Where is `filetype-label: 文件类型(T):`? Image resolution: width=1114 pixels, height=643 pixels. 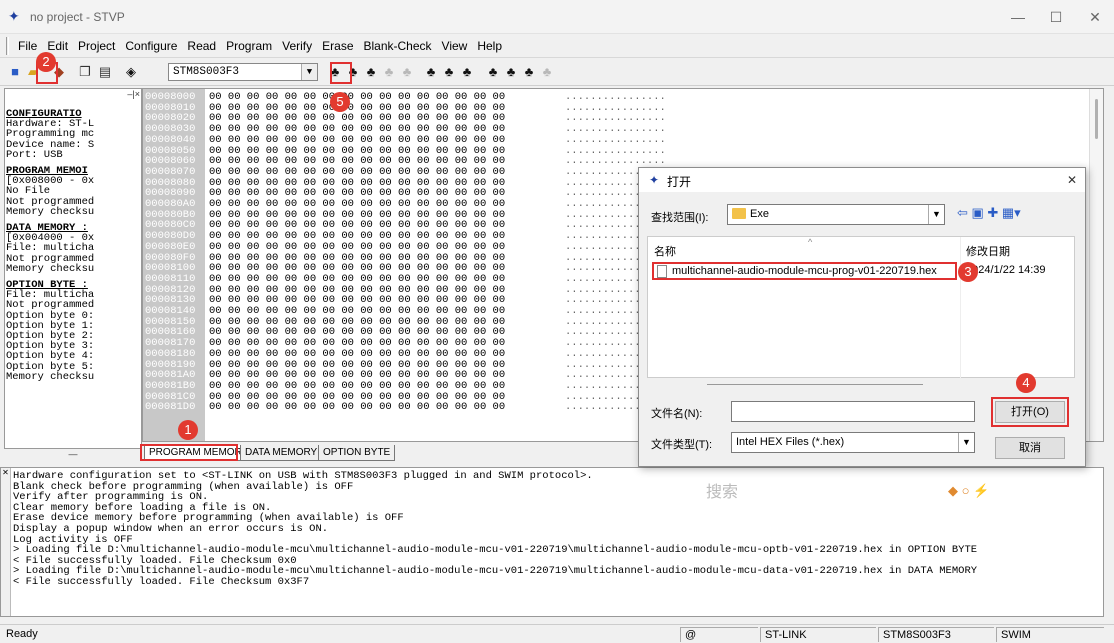
filetype-label: 文件类型(T): is located at coordinates (682, 445).